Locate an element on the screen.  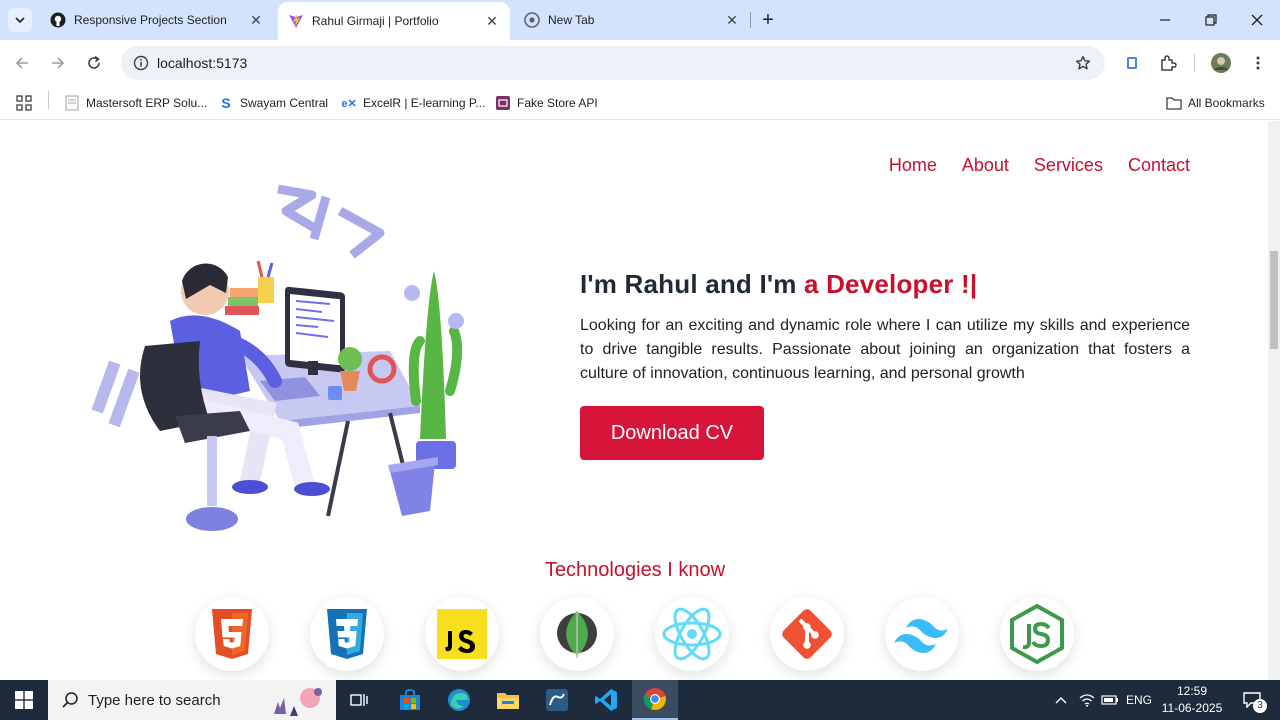
tech-nodejs is located at coordinates (1037, 634).